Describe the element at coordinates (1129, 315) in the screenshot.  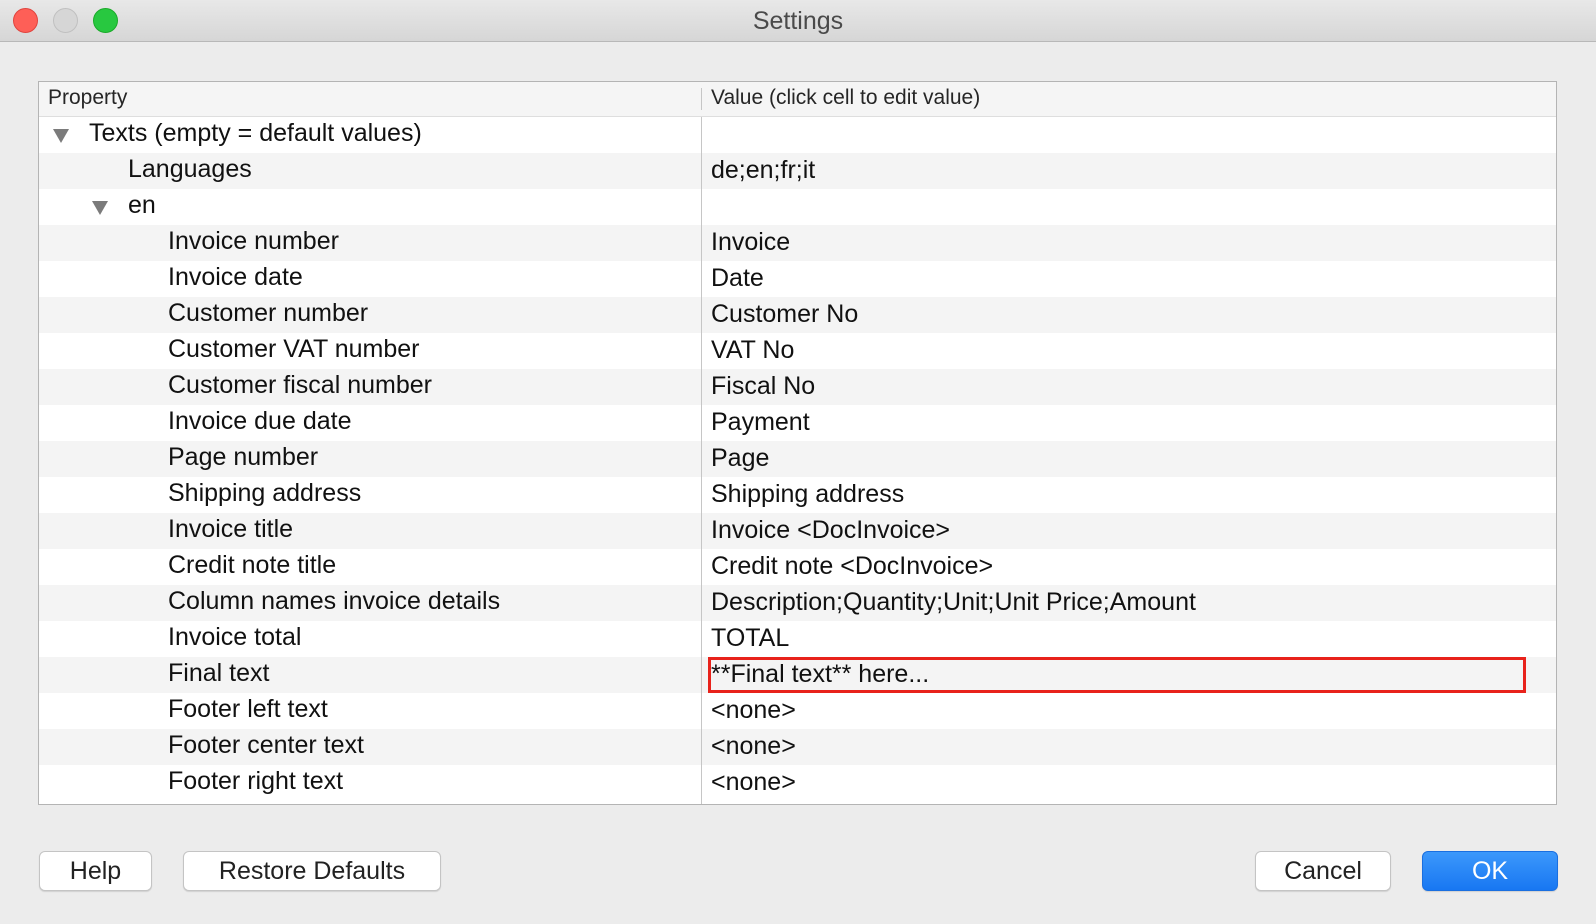
I see `value-cell: Customer No` at that location.